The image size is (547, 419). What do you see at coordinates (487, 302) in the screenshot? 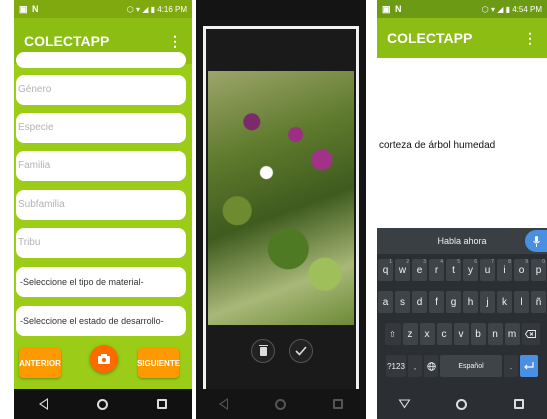
I see `key-j: j` at bounding box center [487, 302].